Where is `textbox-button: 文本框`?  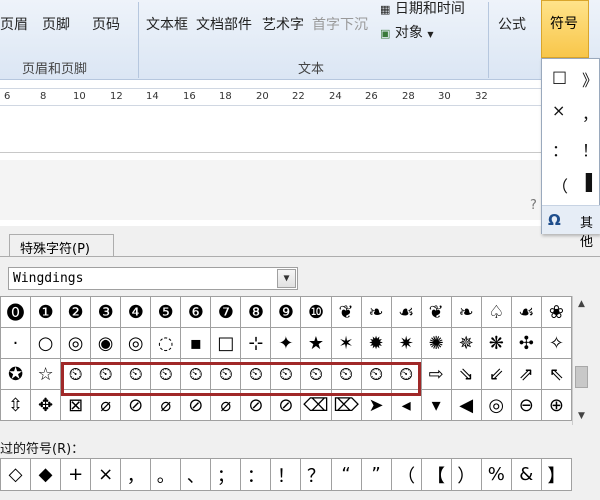
textbox-button: 文本框 is located at coordinates (167, 24).